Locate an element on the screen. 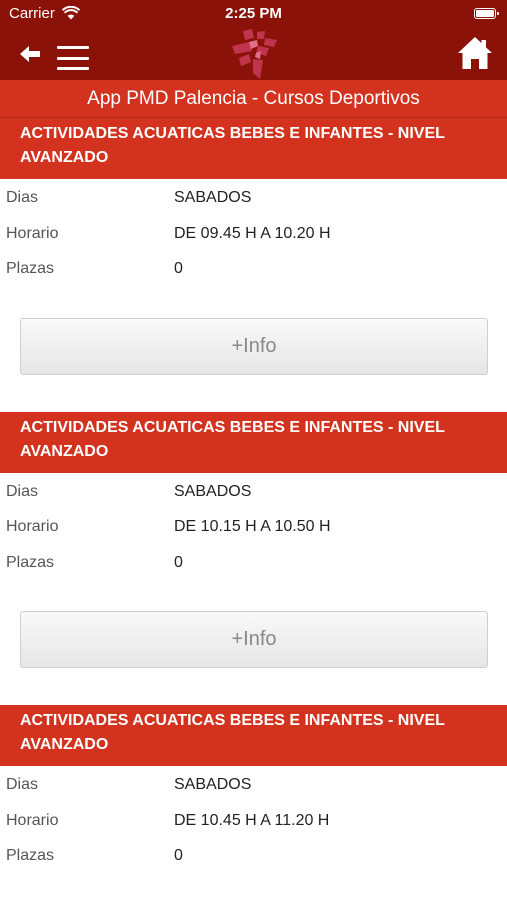  horario-value: DE 10.45 H A 11.20 H is located at coordinates (252, 820).